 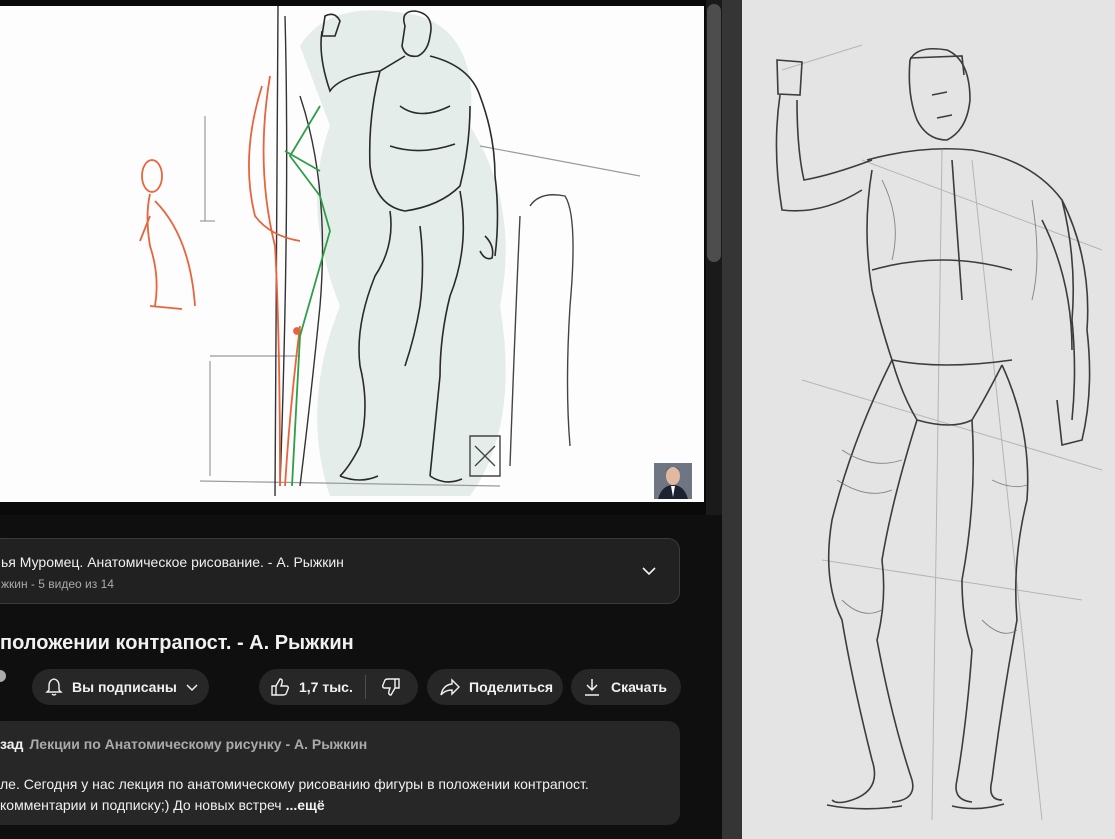 I want to click on like-dislike-group: 1,7 тыс., so click(x=338, y=687).